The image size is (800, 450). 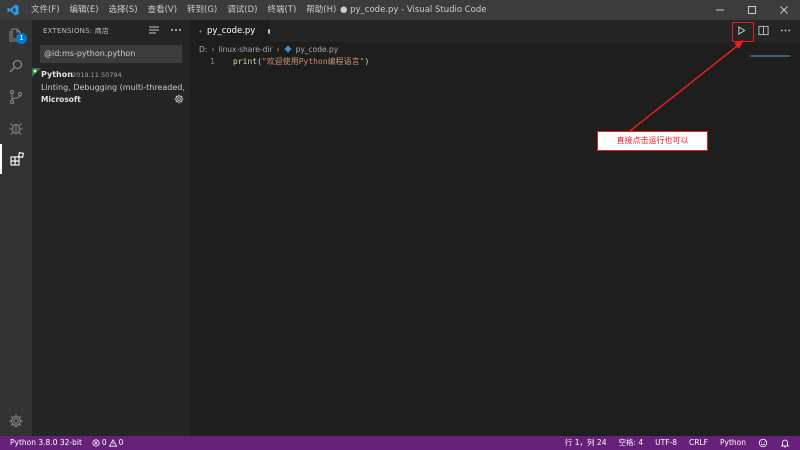 I want to click on code-line-1: print("欢迎使用Python编程语言"), so click(x=301, y=61).